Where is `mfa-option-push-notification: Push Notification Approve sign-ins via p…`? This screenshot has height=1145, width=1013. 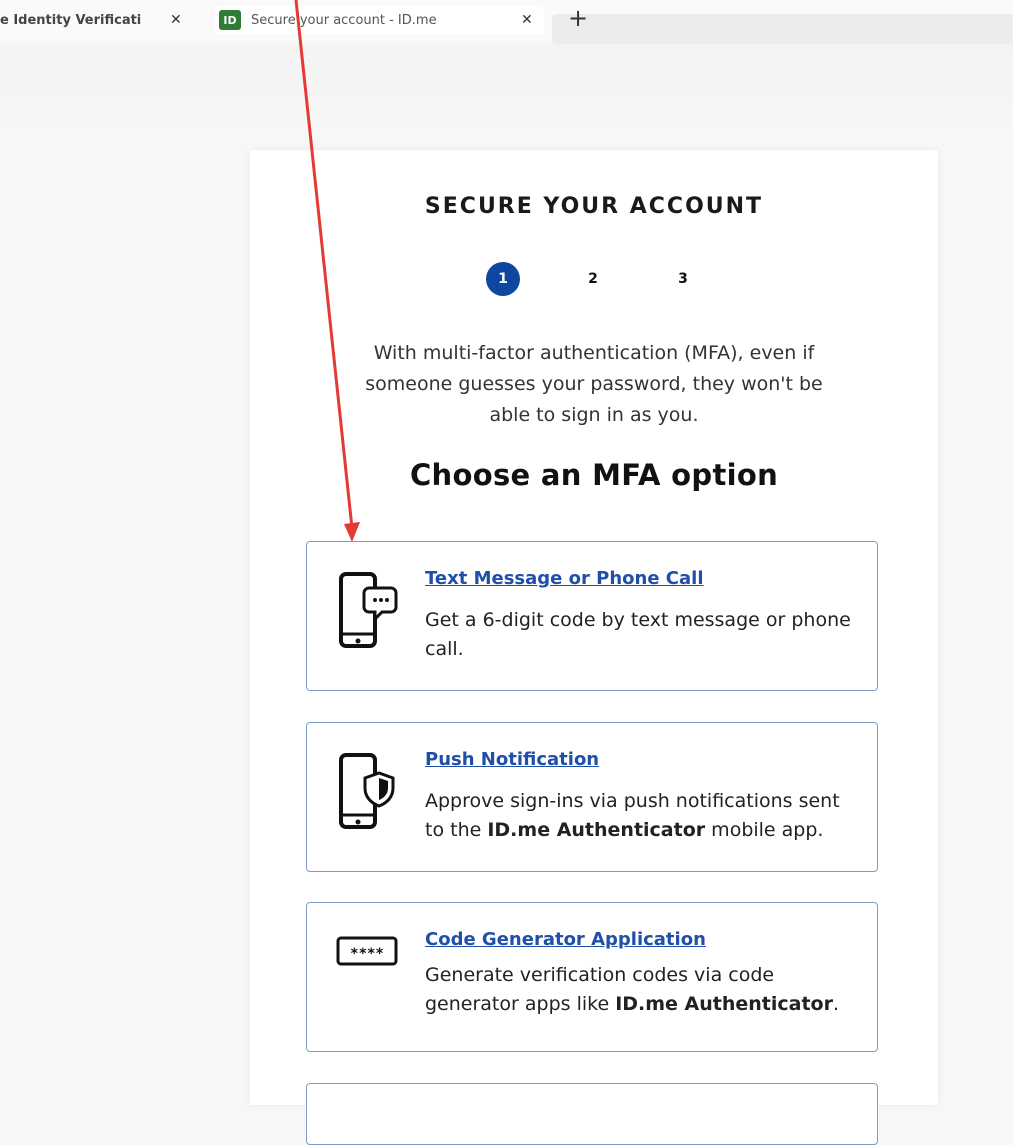 mfa-option-push-notification: Push Notification Approve sign-ins via p… is located at coordinates (592, 797).